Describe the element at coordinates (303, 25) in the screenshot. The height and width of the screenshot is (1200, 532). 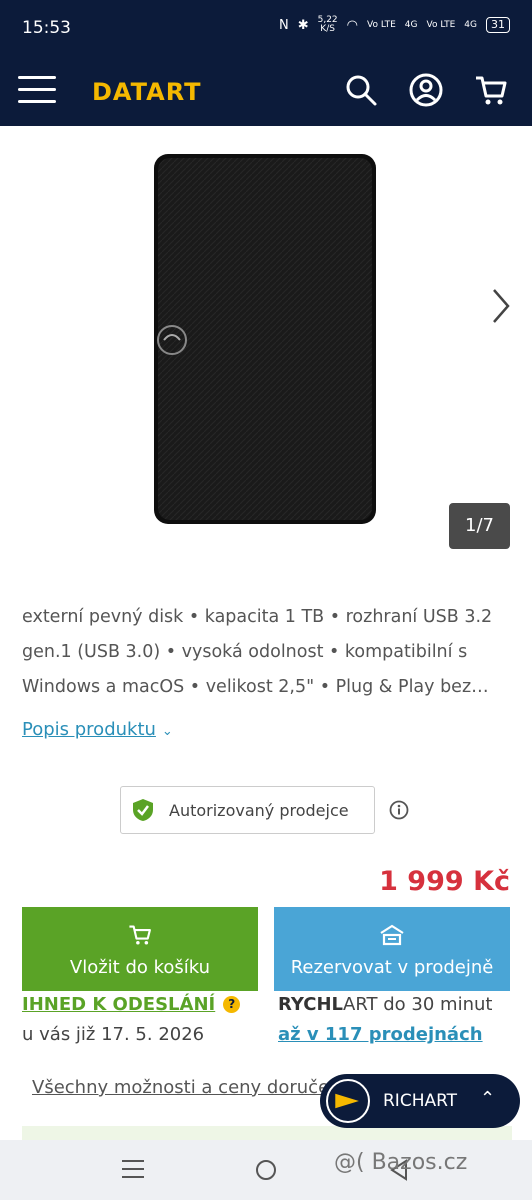
I see `bluetooth-icon: ✱` at that location.